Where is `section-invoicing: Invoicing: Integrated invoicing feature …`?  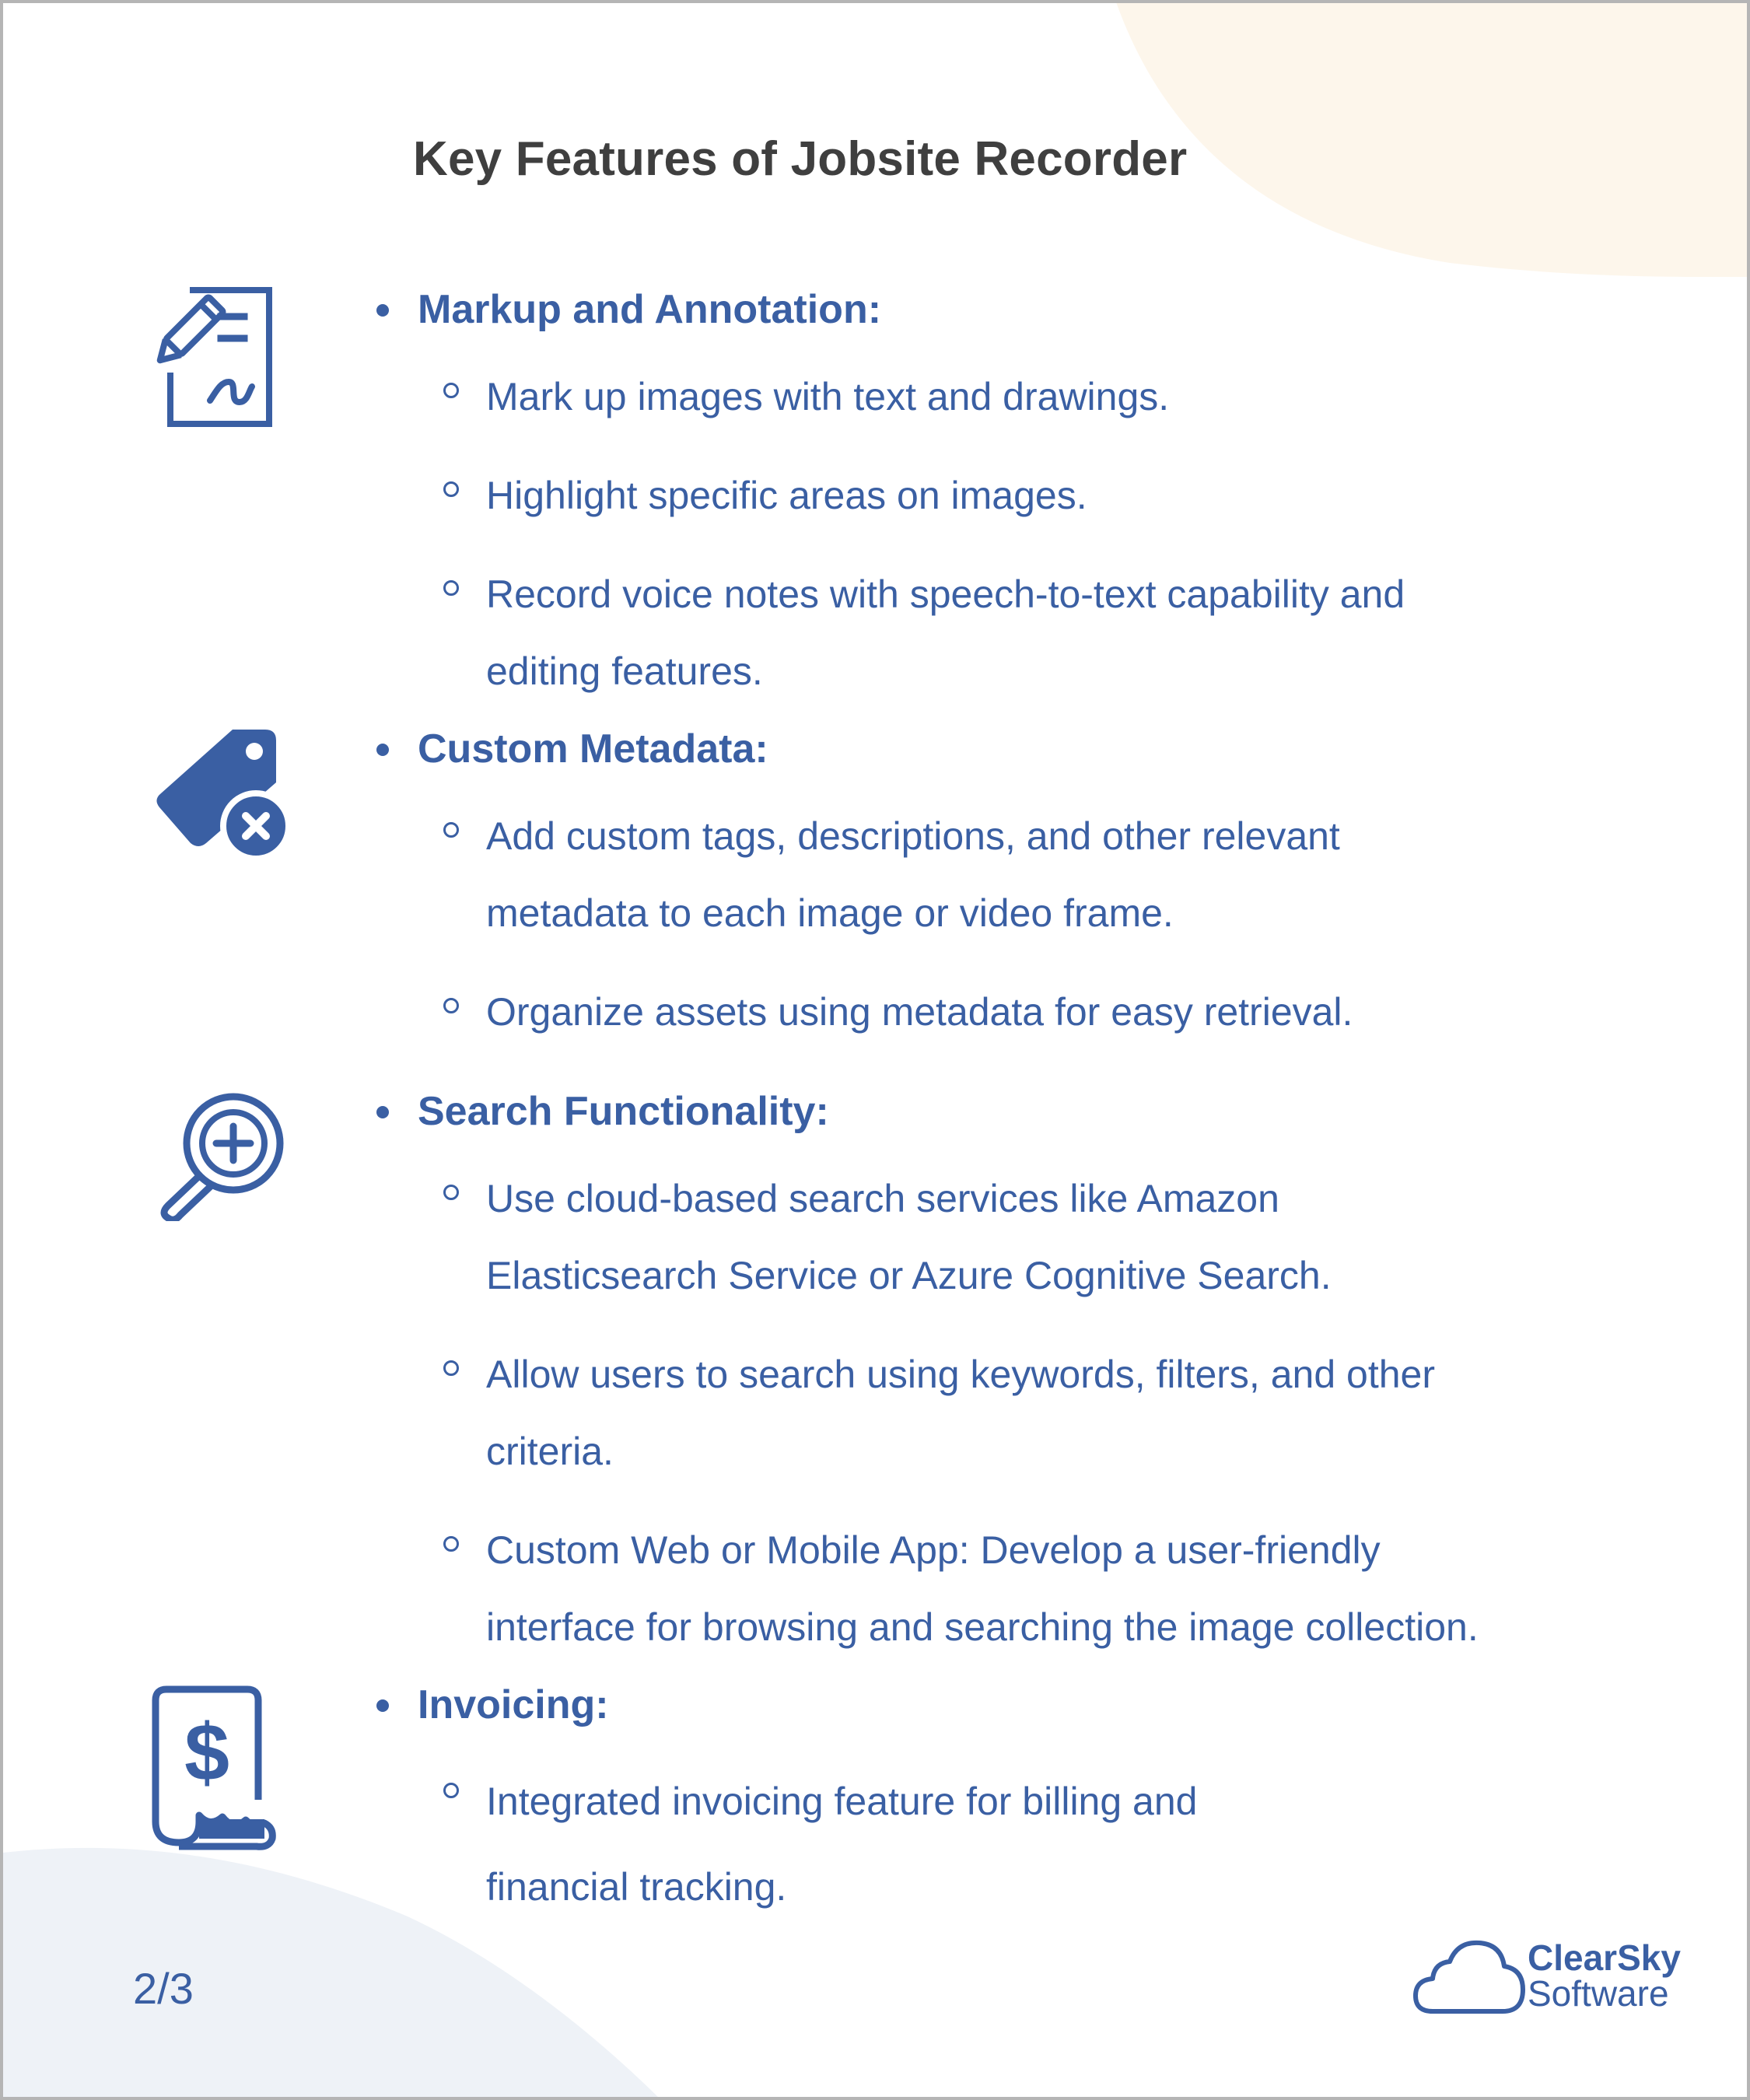 section-invoicing: Invoicing: Integrated invoicing feature … is located at coordinates (1030, 1804).